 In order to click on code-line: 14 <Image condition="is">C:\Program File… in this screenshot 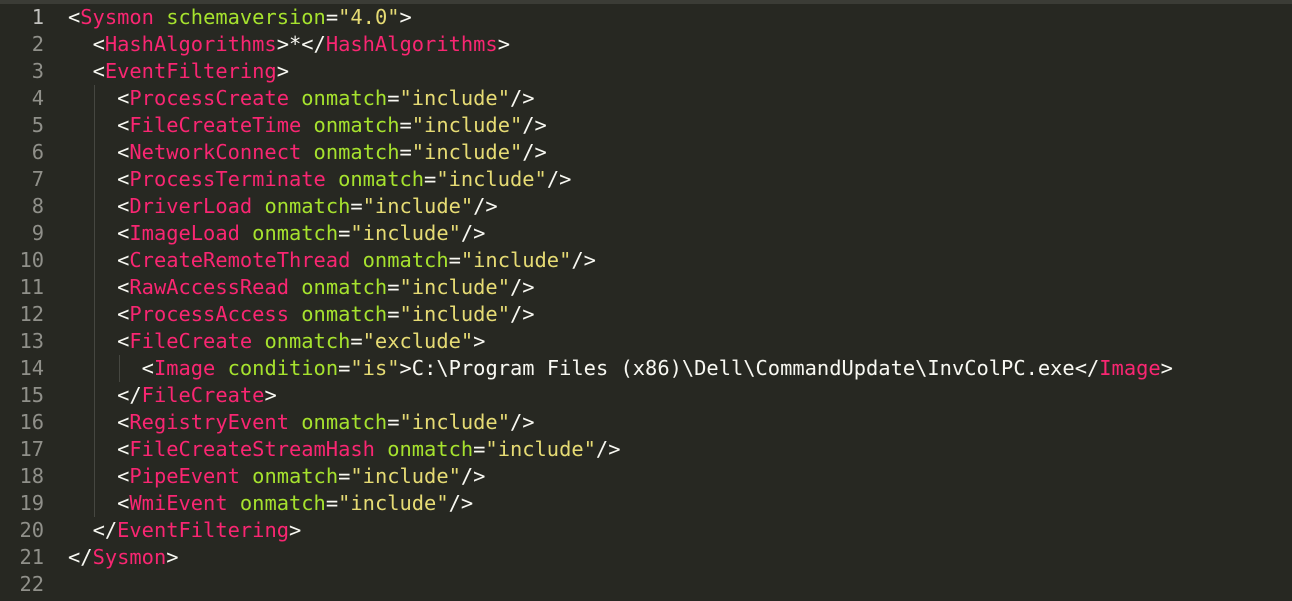, I will do `click(646, 368)`.